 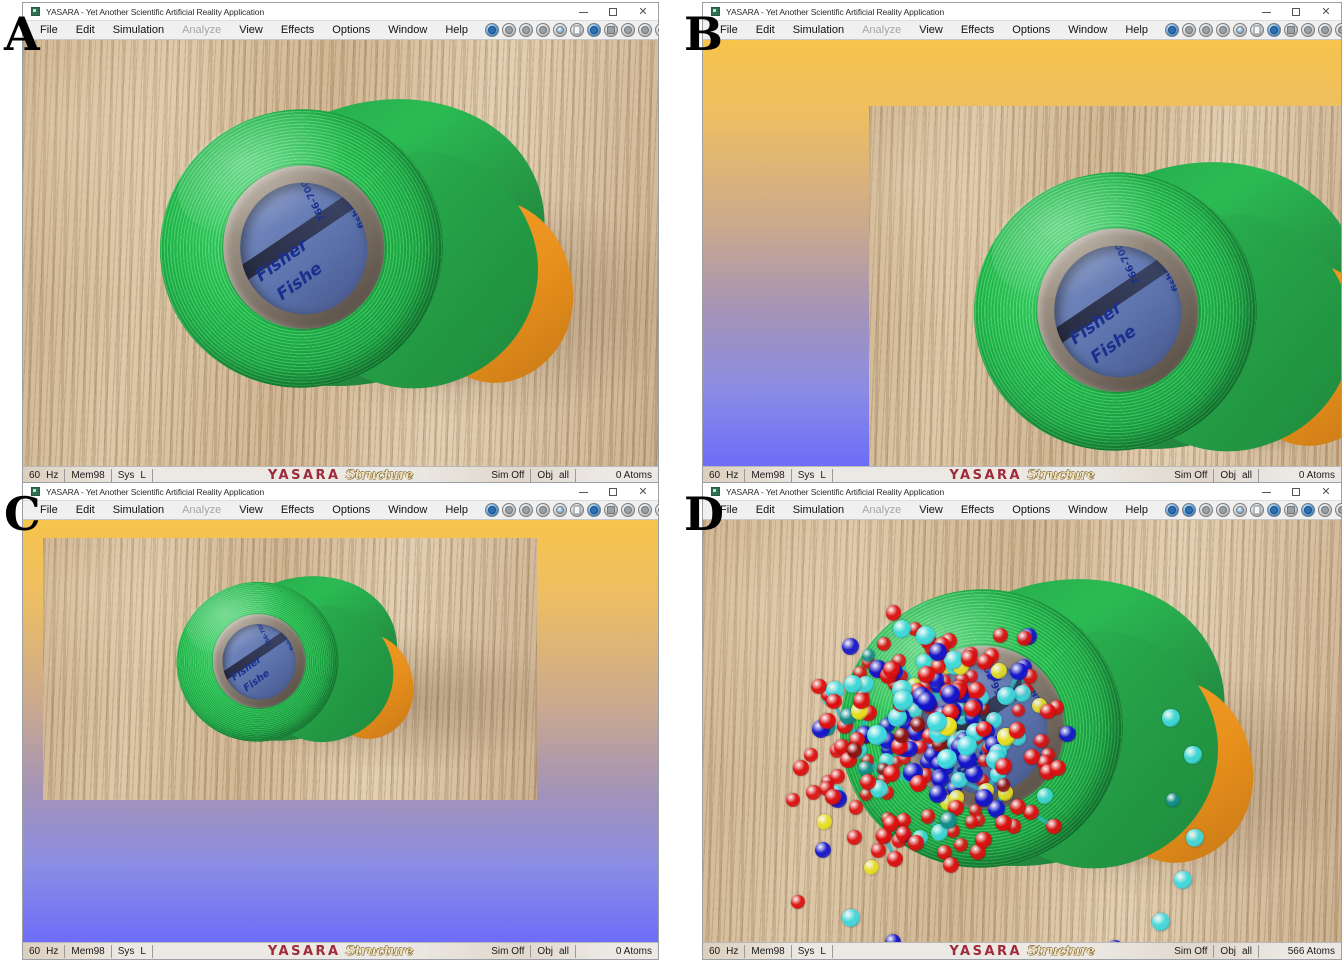 I want to click on logo-primary: YASARA, so click(x=304, y=951).